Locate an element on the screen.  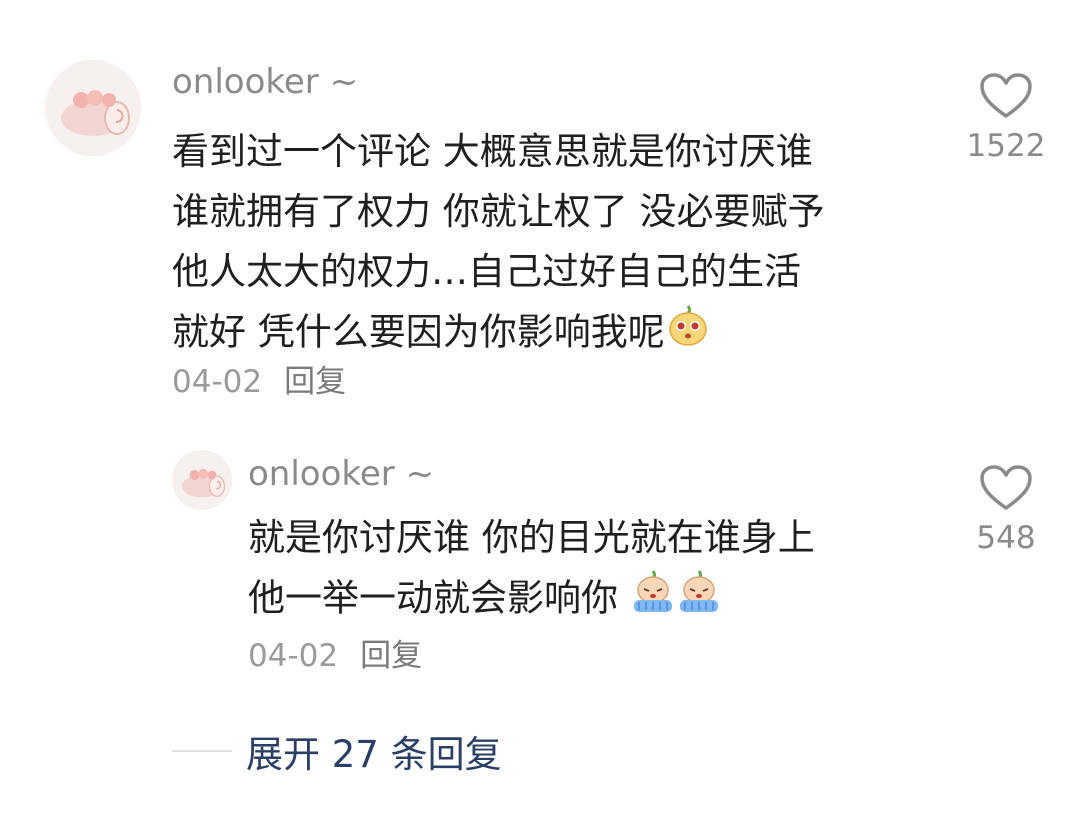
comment-text: 就是你讨厌谁 你的目光就在谁身上 他一举一动就会影响你 is located at coordinates (531, 570).